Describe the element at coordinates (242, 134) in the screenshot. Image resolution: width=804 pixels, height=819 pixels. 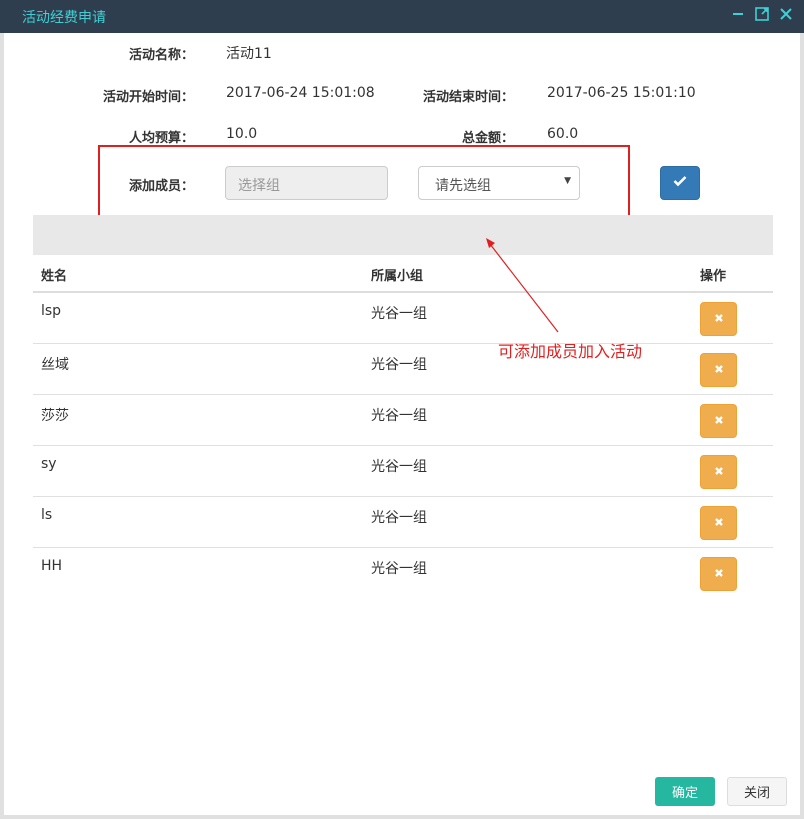
I see `budget-value: 10.0` at that location.